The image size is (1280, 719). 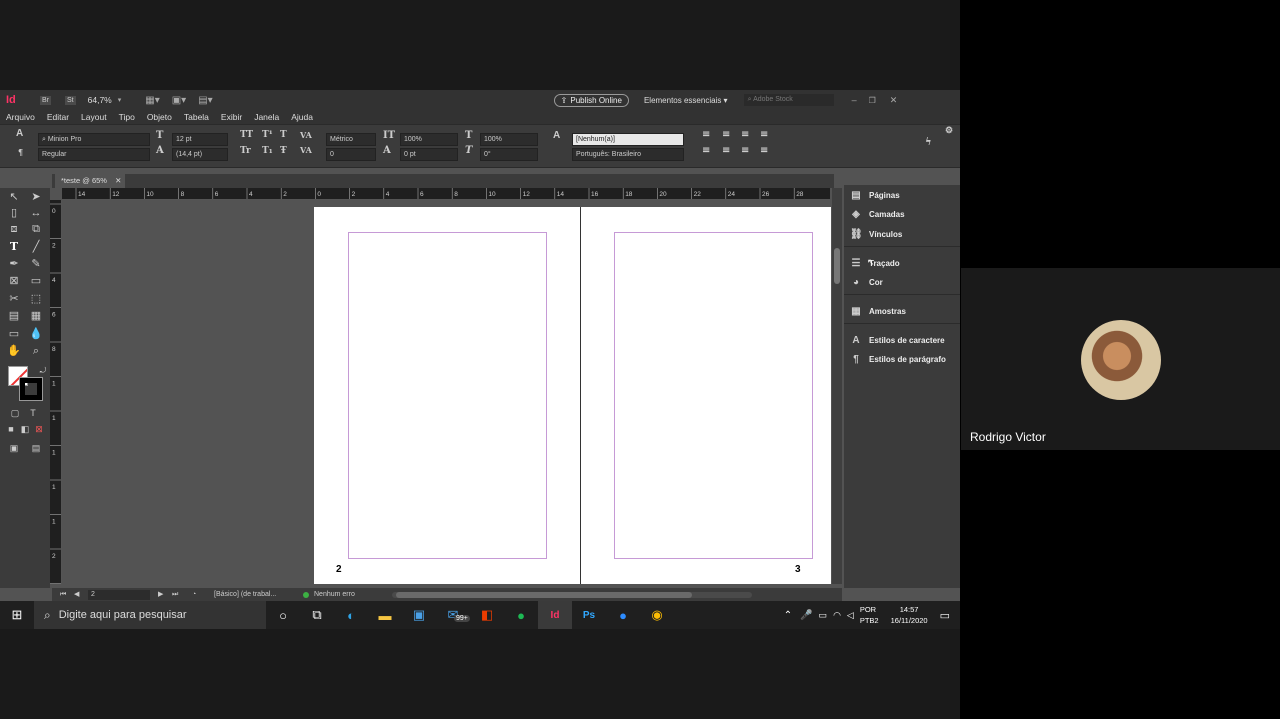 I want to click on publish-online-button: ⇪ Publish Online, so click(x=591, y=100).